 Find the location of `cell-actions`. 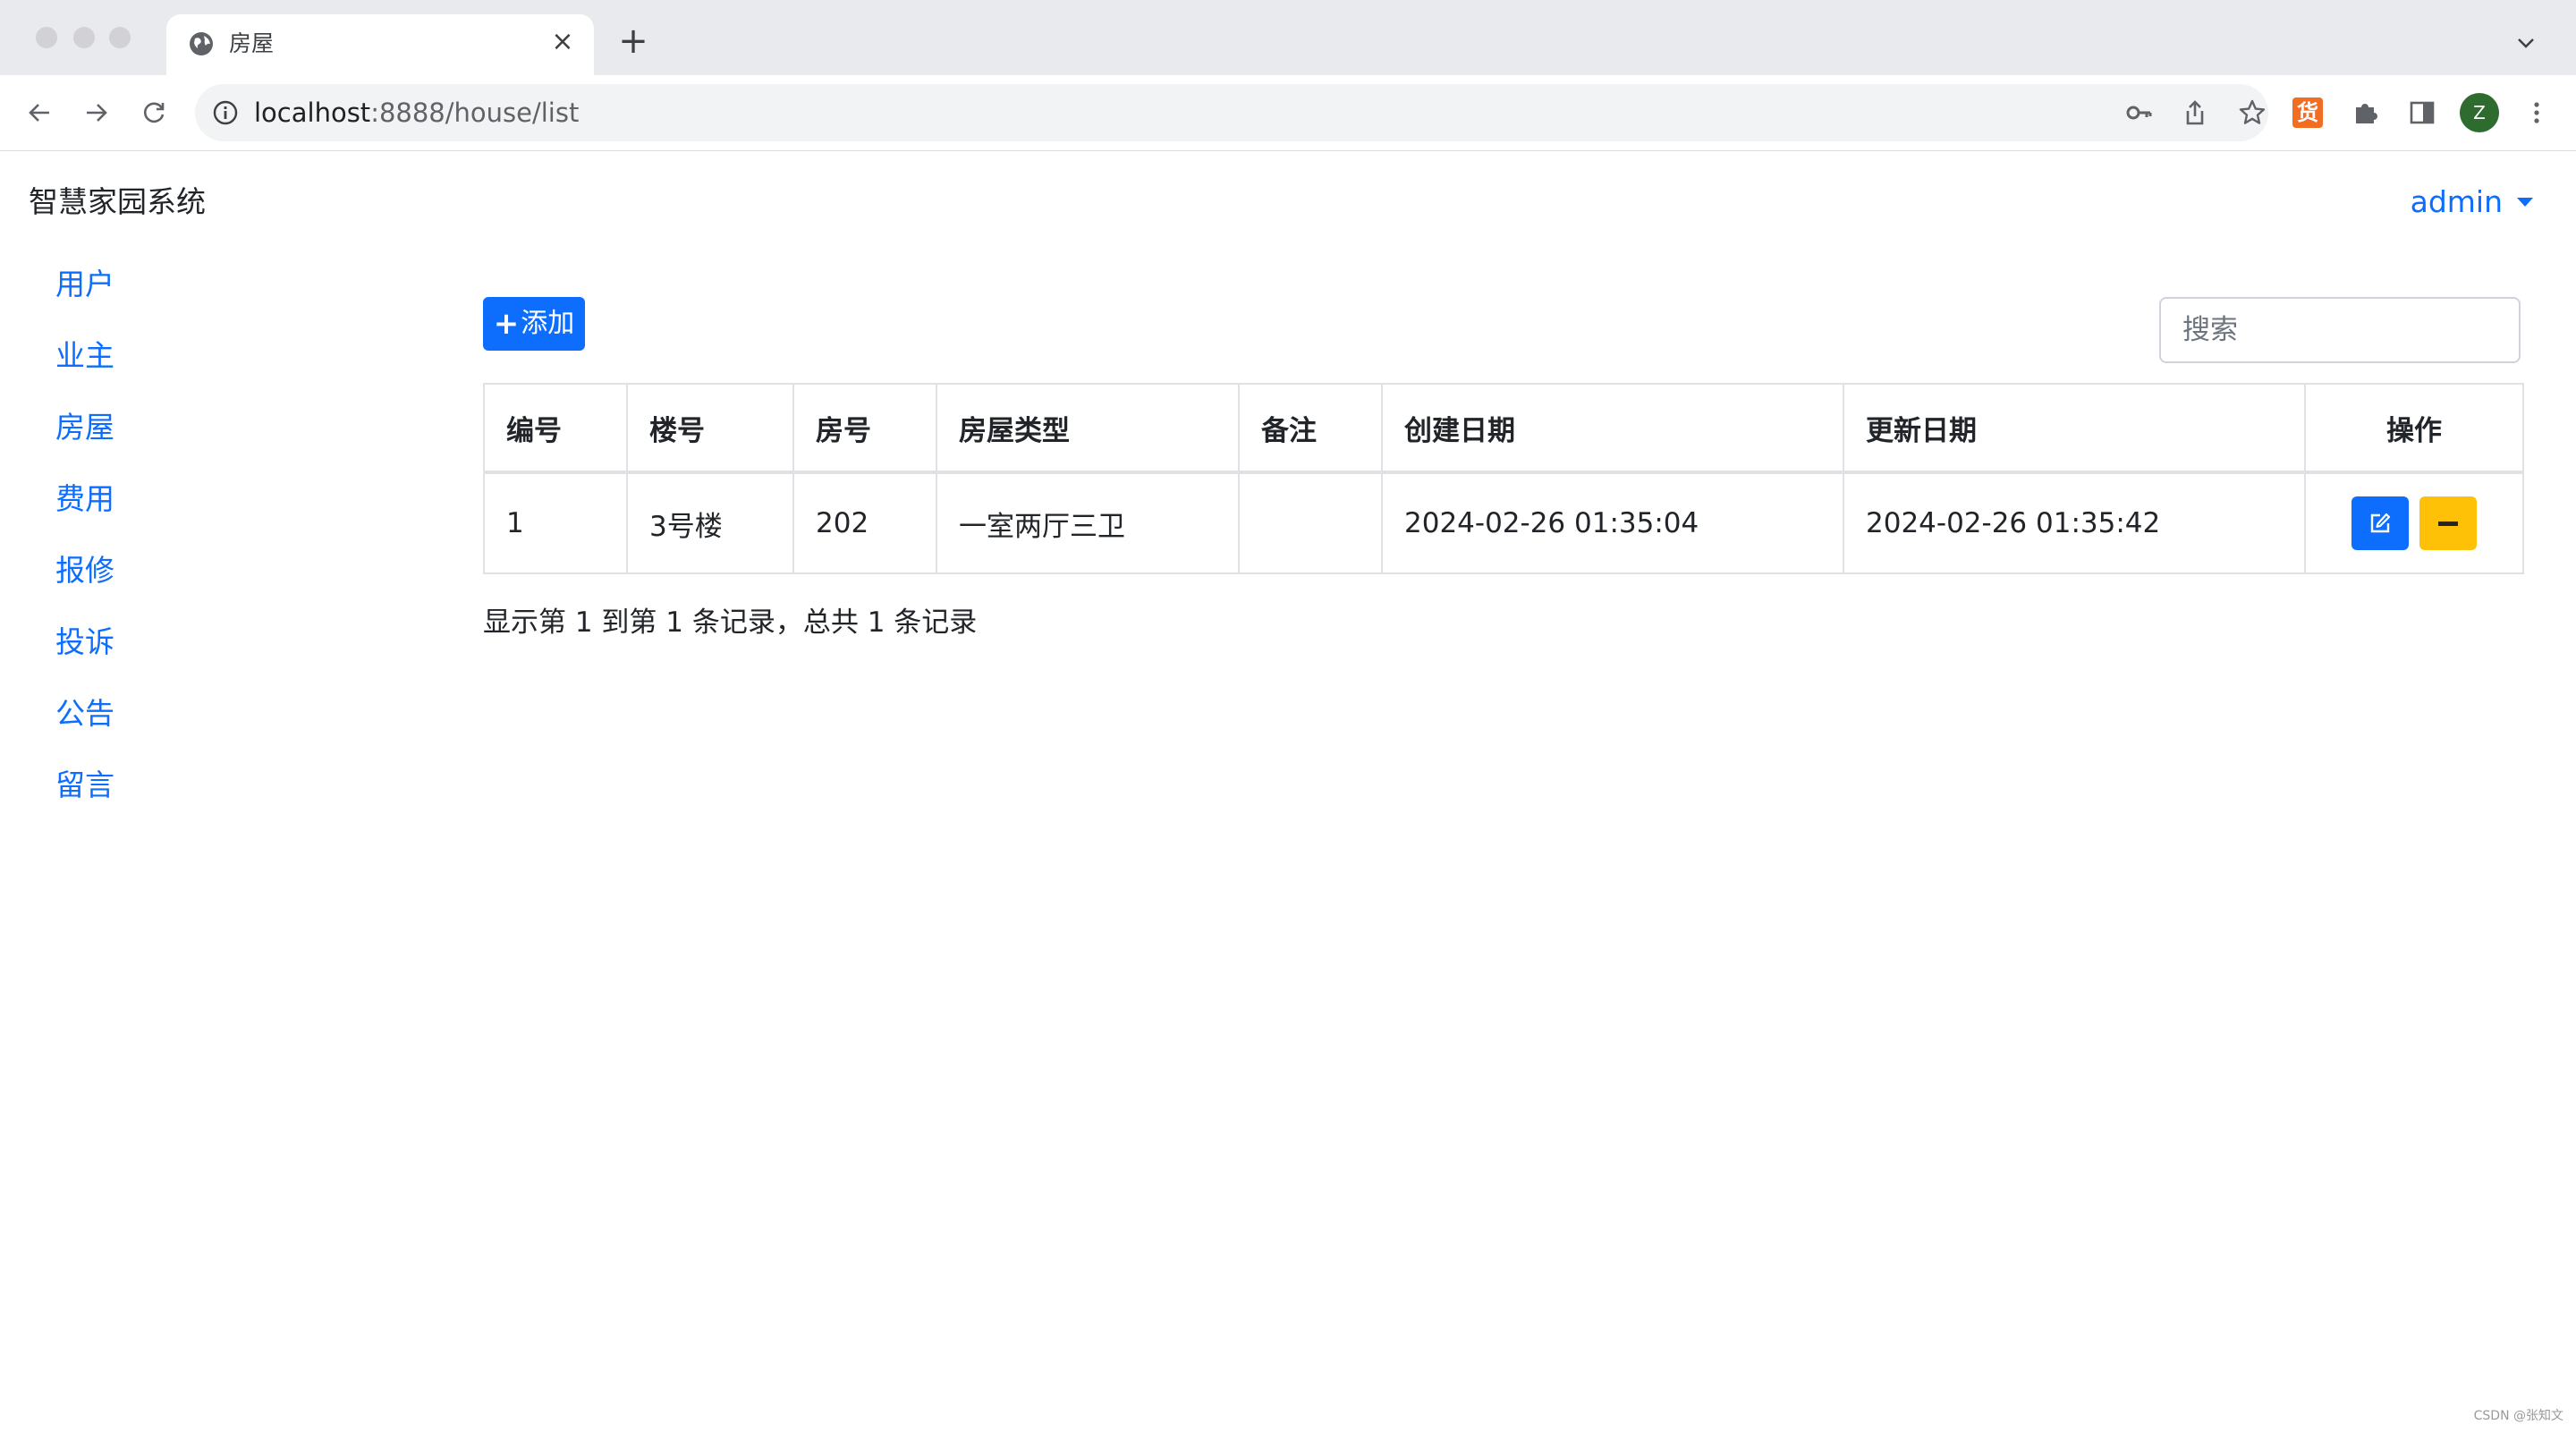

cell-actions is located at coordinates (2414, 522).